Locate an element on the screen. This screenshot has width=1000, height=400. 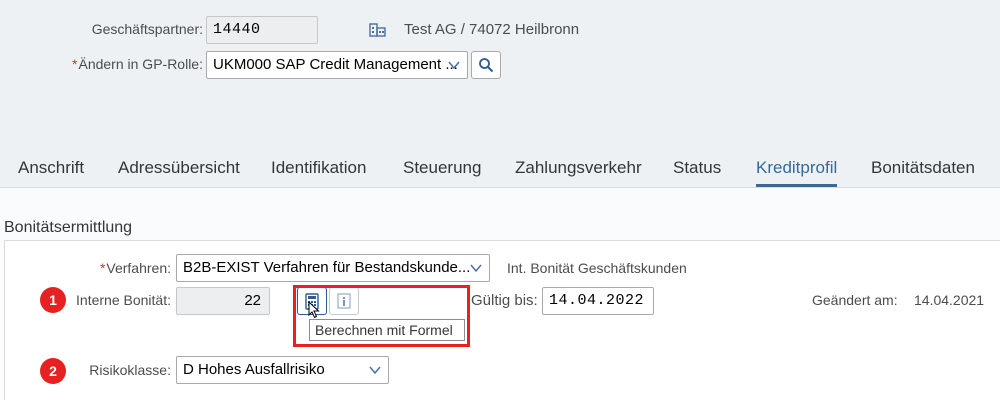
tab-bonitaetsdaten: Bonitätsdaten is located at coordinates (923, 168).